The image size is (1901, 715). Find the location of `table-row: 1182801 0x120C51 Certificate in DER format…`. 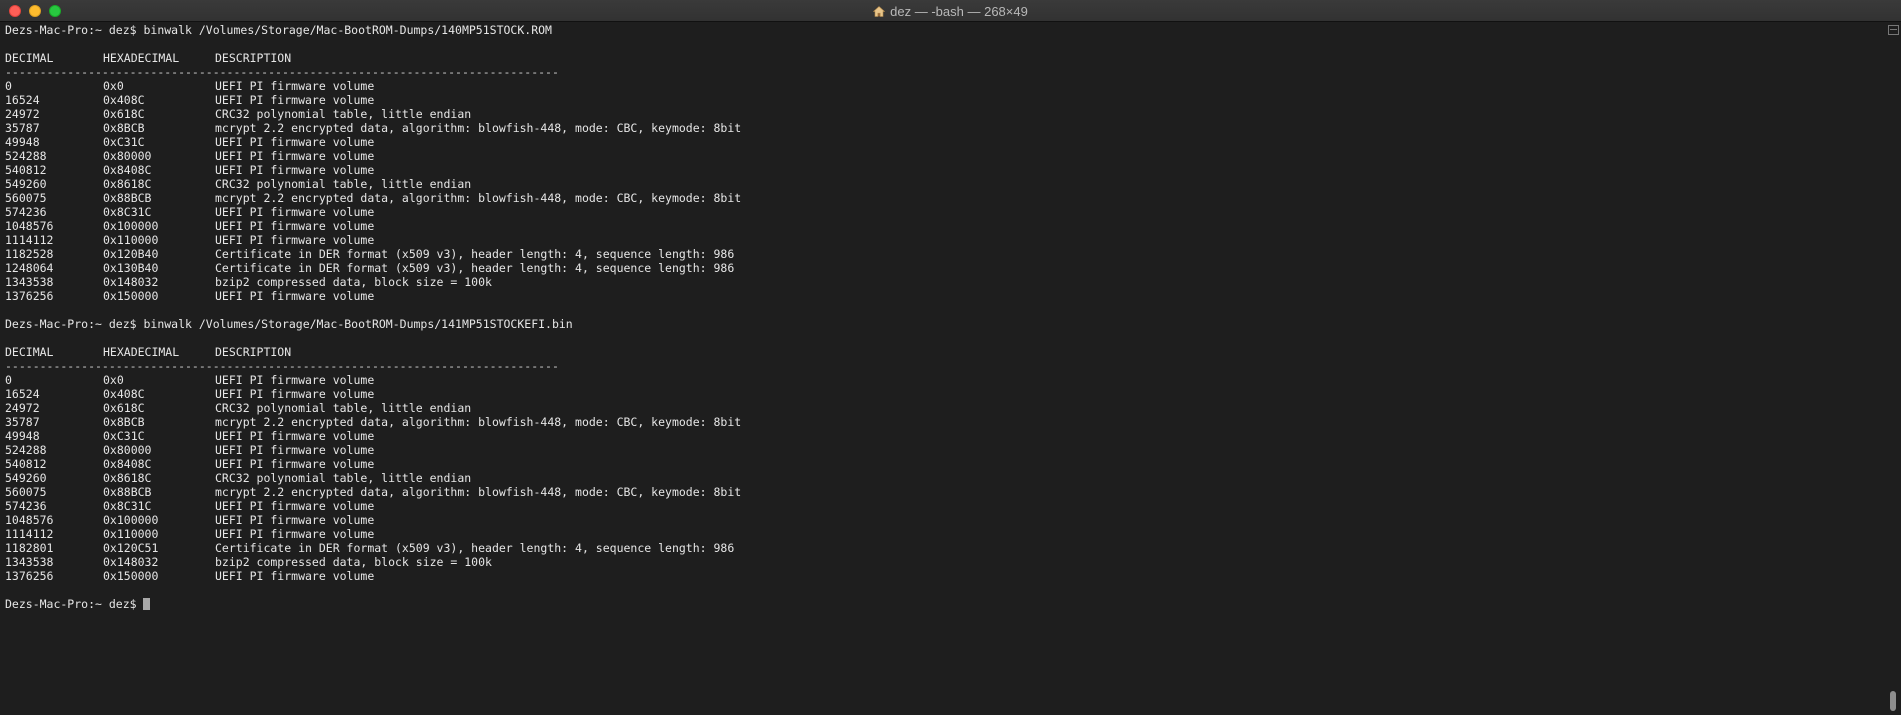

table-row: 1182801 0x120C51 Certificate in DER format… is located at coordinates (942, 548).